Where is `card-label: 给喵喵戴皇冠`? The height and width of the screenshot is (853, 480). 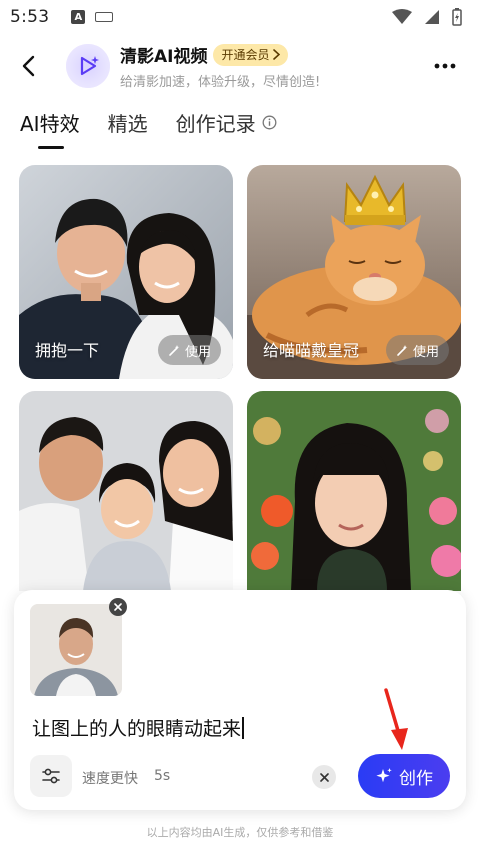 card-label: 给喵喵戴皇冠 is located at coordinates (311, 350).